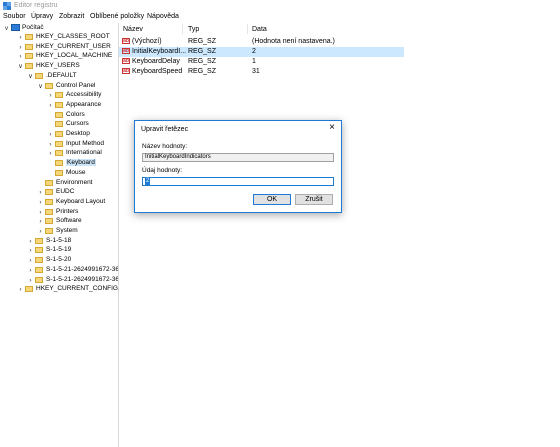 The image size is (560, 447). I want to click on tree-item: › HKEY_CLASSES_ROOT, so click(67, 37).